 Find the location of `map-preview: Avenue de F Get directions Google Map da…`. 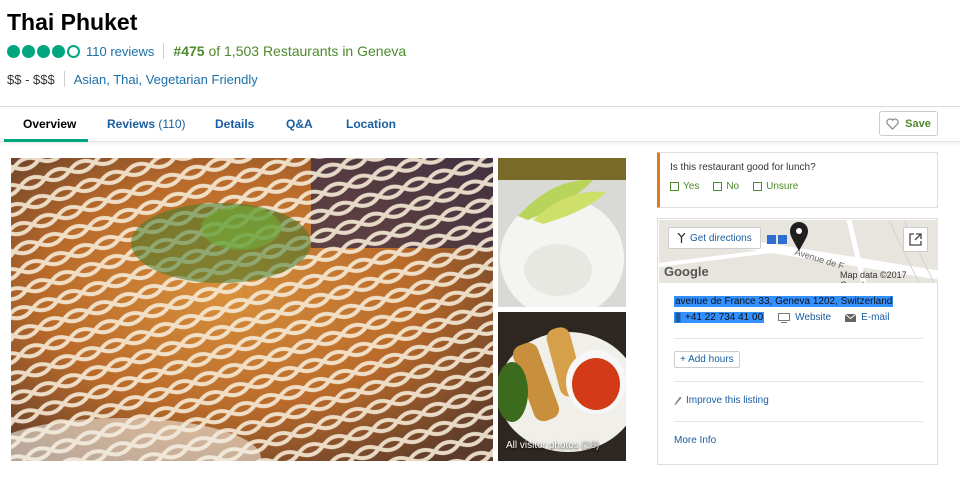

map-preview: Avenue de F Get directions Google Map da… is located at coordinates (798, 251).